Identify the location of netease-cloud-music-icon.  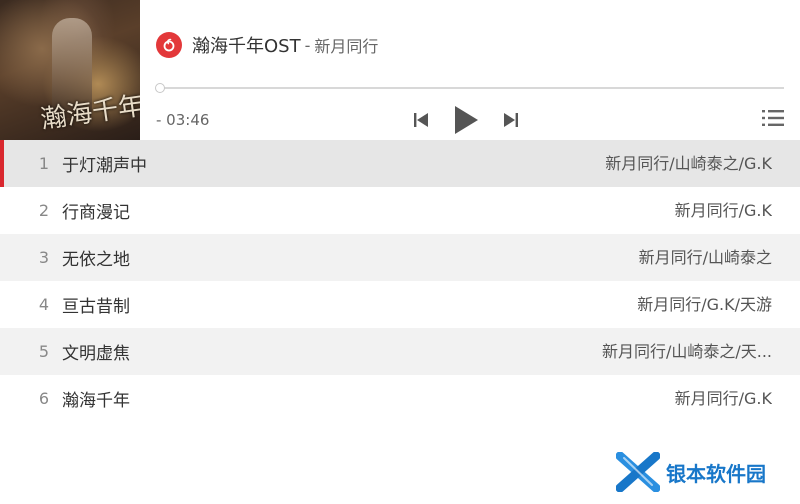
(169, 45).